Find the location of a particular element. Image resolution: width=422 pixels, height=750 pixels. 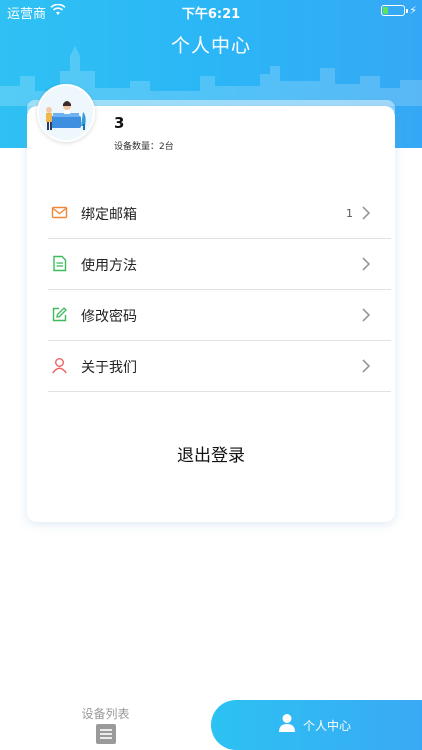

person-icon is located at coordinates (59, 366).